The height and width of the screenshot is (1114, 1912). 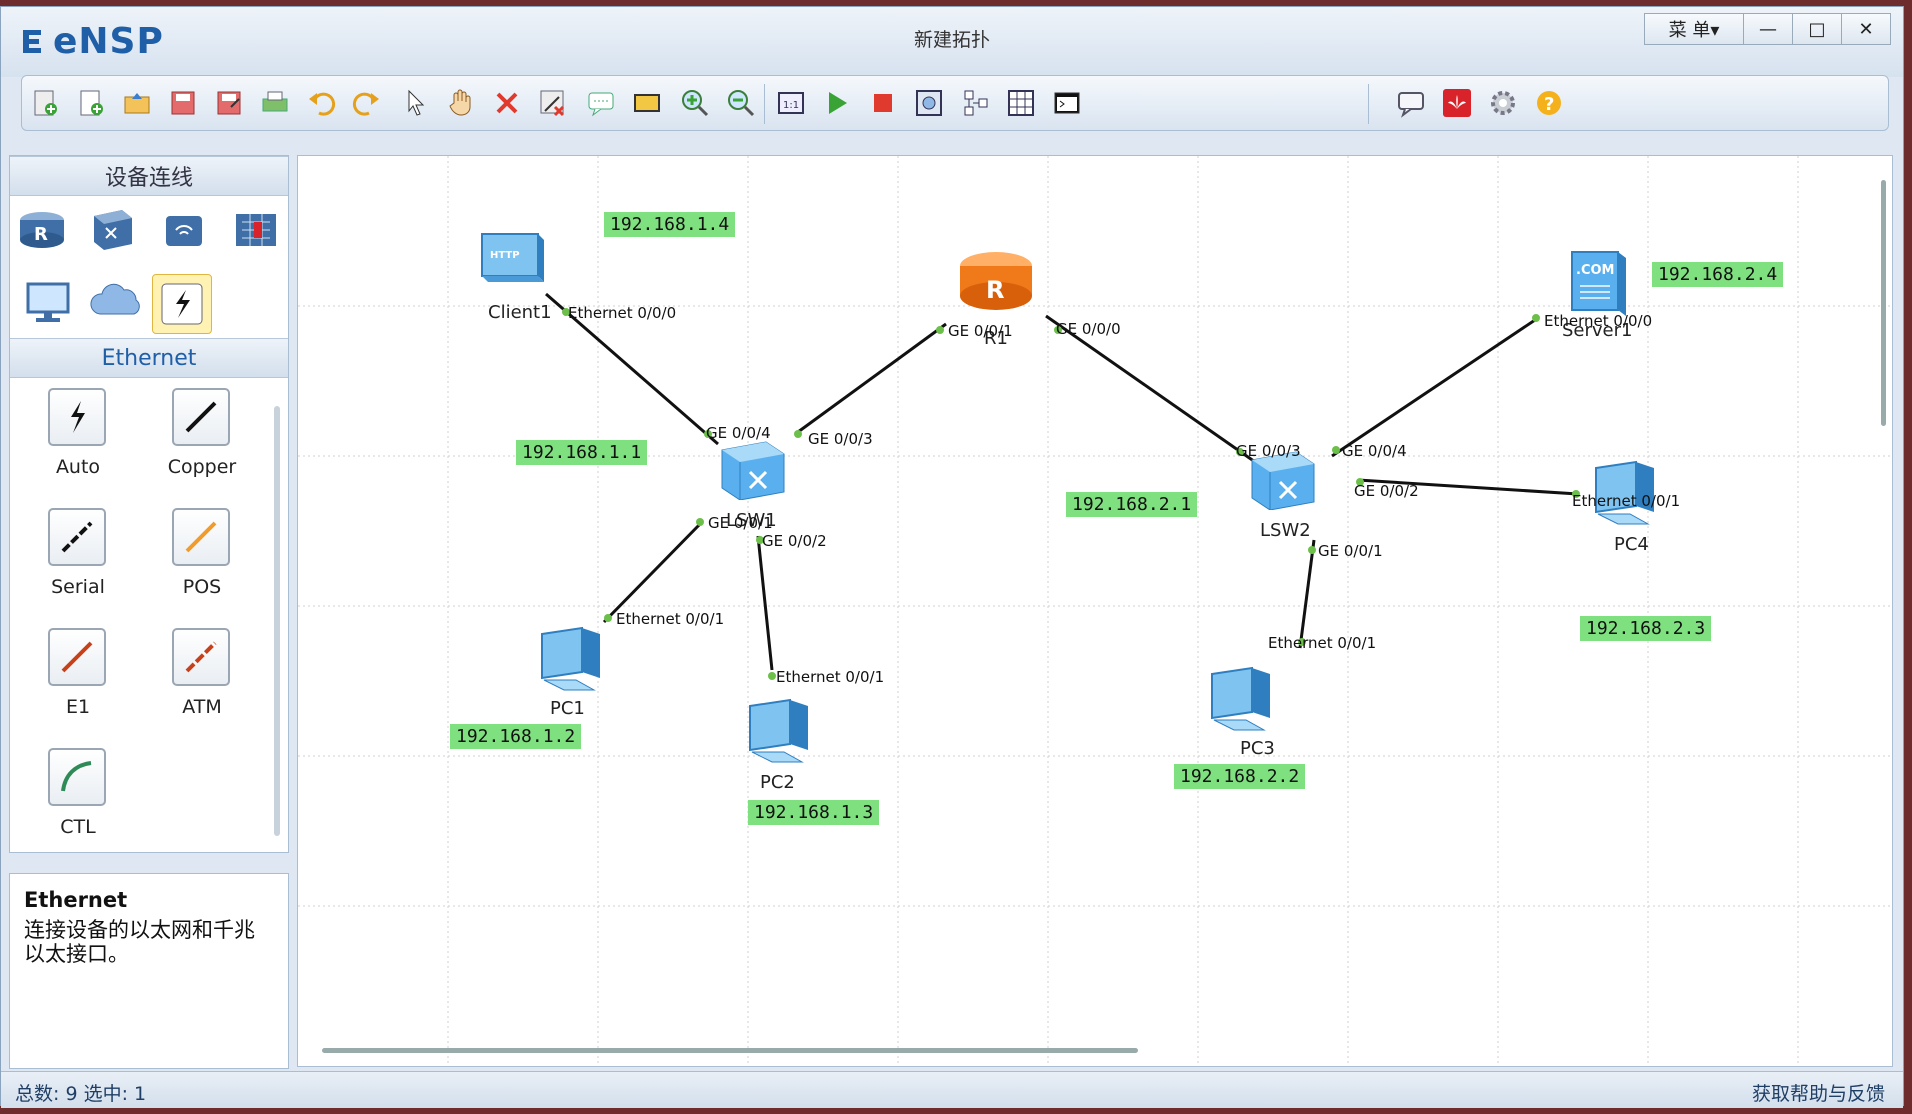 I want to click on start-device-icon, so click(x=837, y=103).